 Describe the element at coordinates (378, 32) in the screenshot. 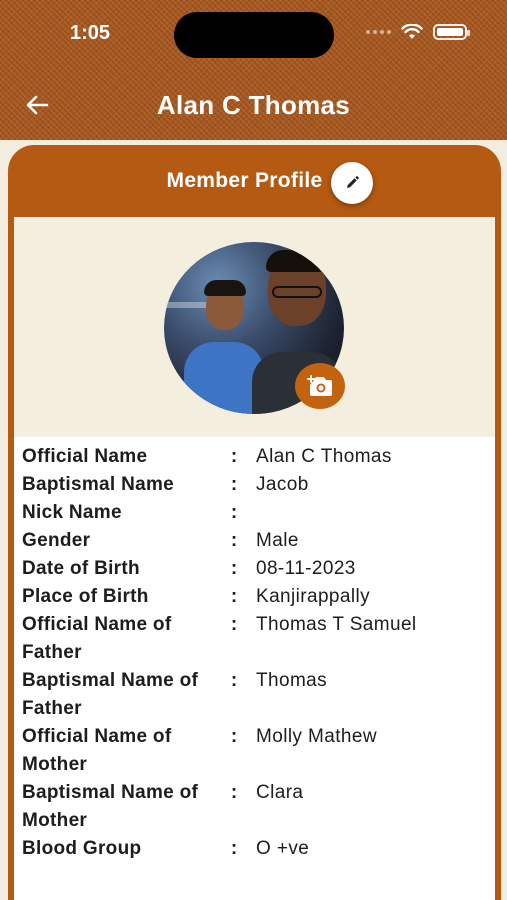

I see `signal-icon` at that location.